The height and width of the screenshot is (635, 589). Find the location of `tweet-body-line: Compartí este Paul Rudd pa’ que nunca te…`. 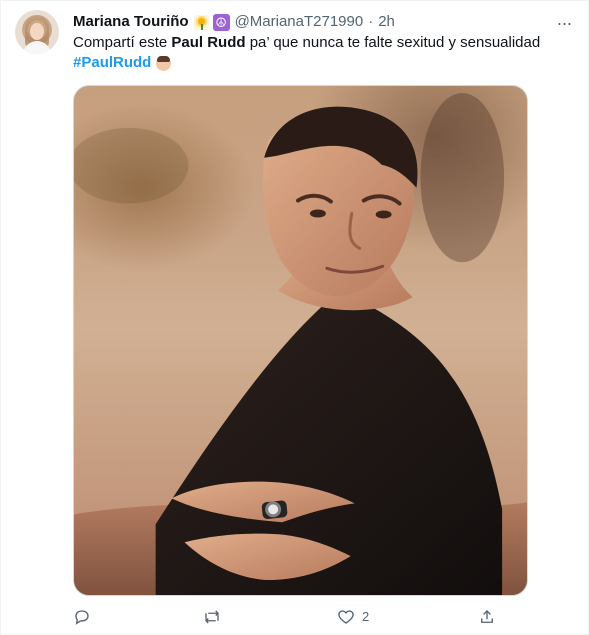

tweet-body-line: Compartí este Paul Rudd pa’ que nunca te… is located at coordinates (318, 43).